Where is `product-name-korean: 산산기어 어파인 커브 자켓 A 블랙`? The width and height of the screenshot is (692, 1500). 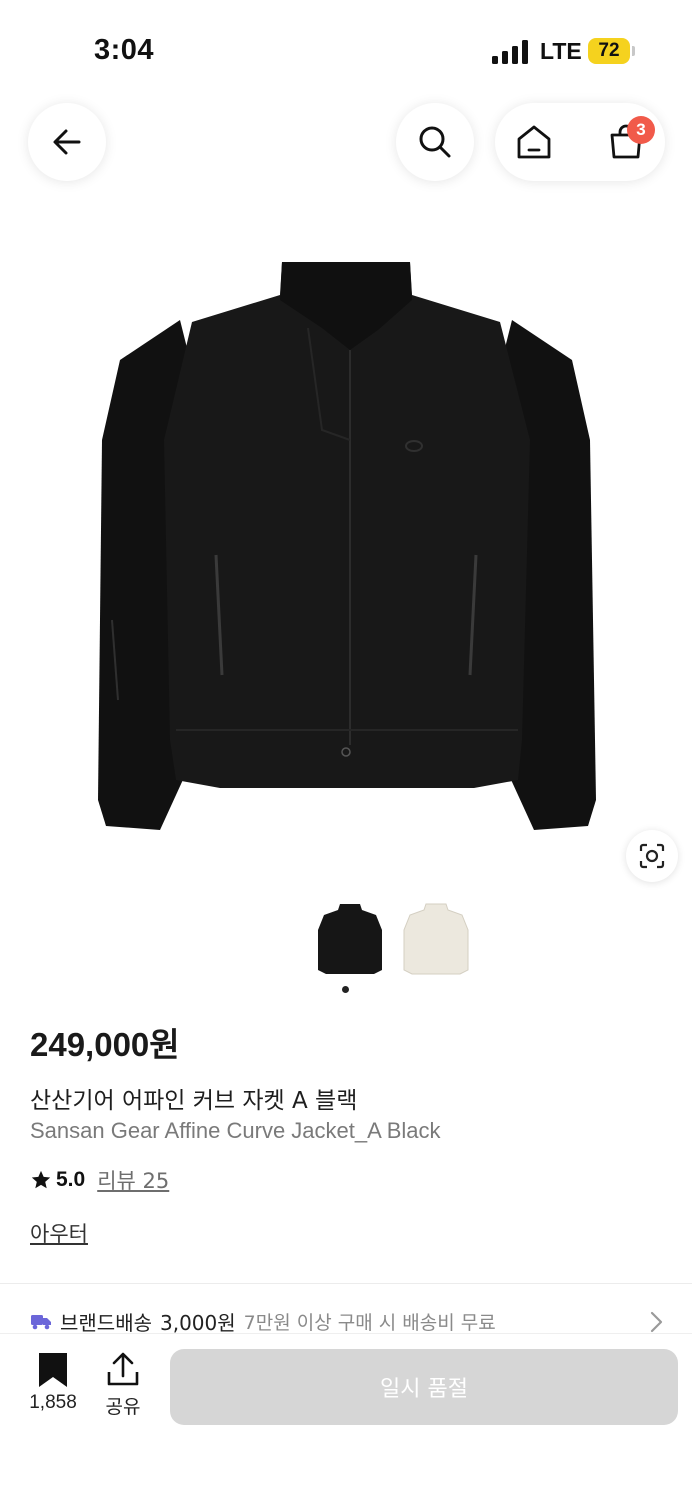
product-name-korean: 산산기어 어파인 커브 자켓 A 블랙 is located at coordinates (194, 1101).